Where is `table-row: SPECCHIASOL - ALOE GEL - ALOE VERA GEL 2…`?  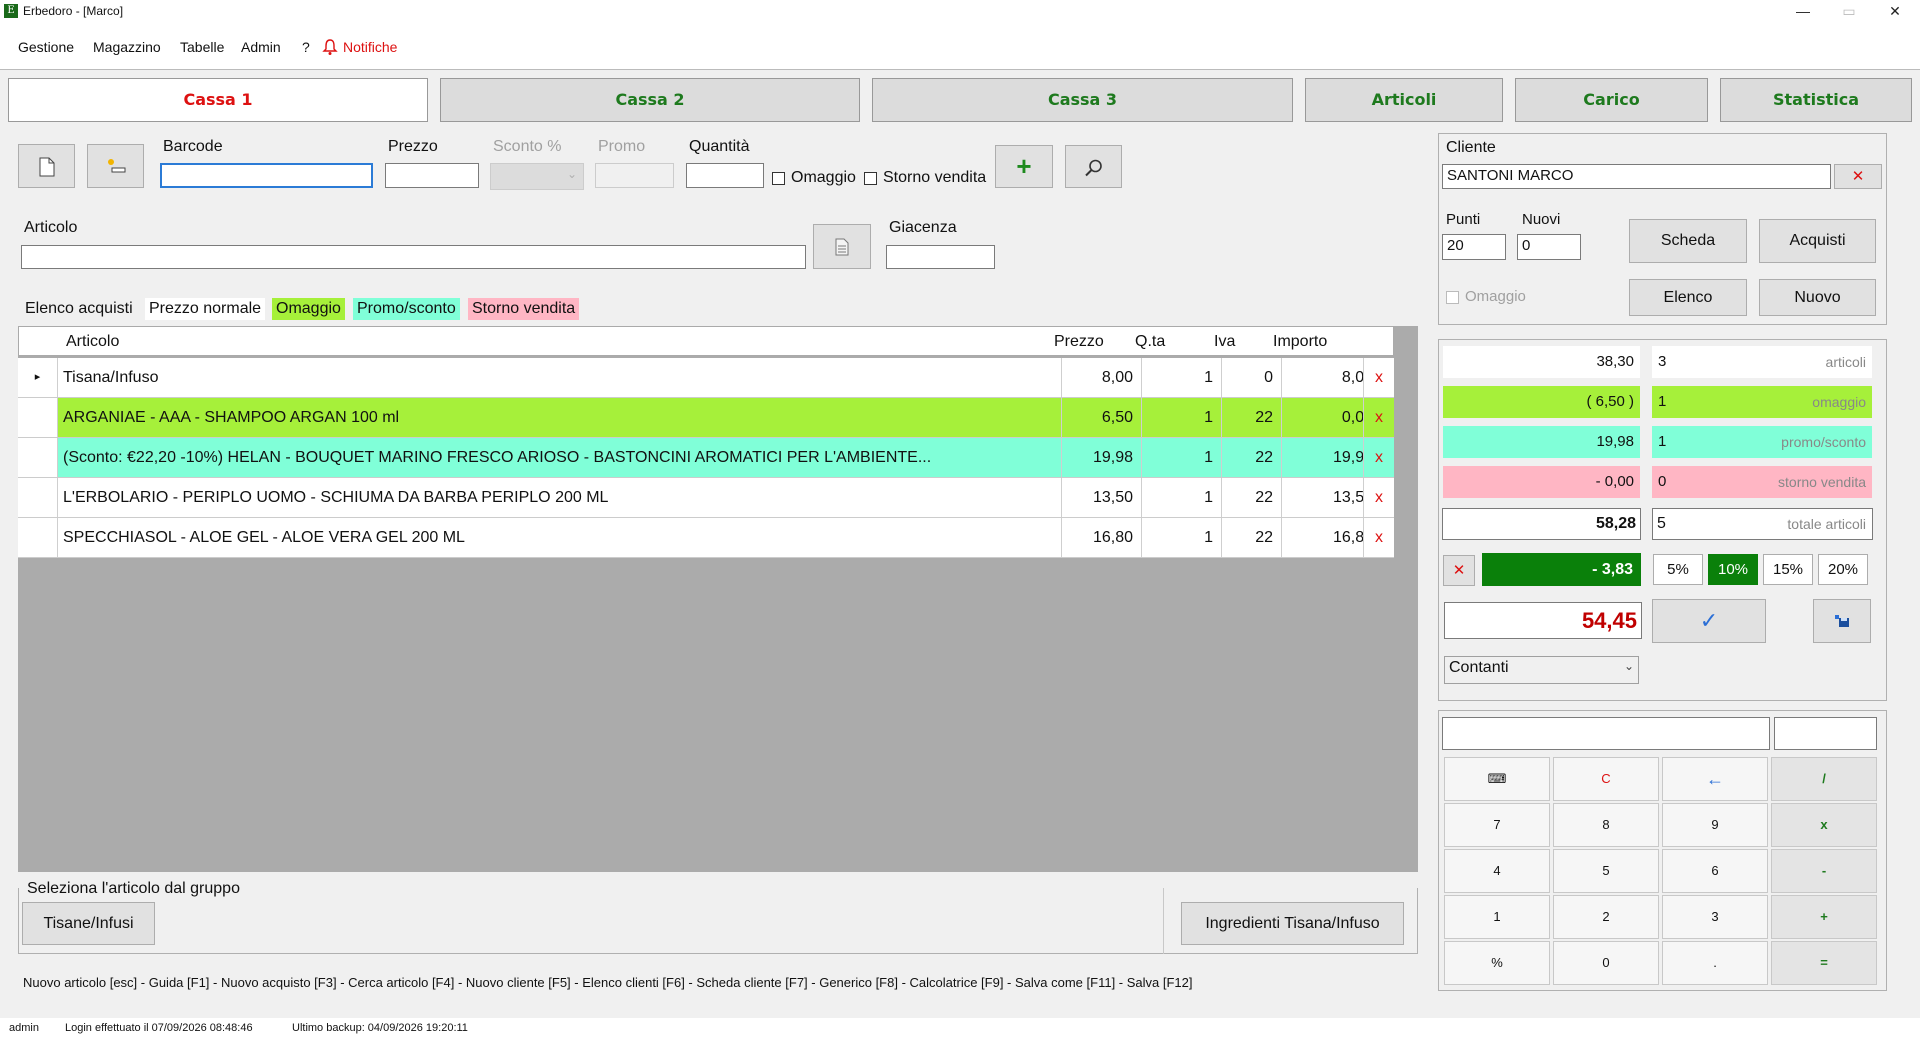 table-row: SPECCHIASOL - ALOE GEL - ALOE VERA GEL 2… is located at coordinates (706, 538).